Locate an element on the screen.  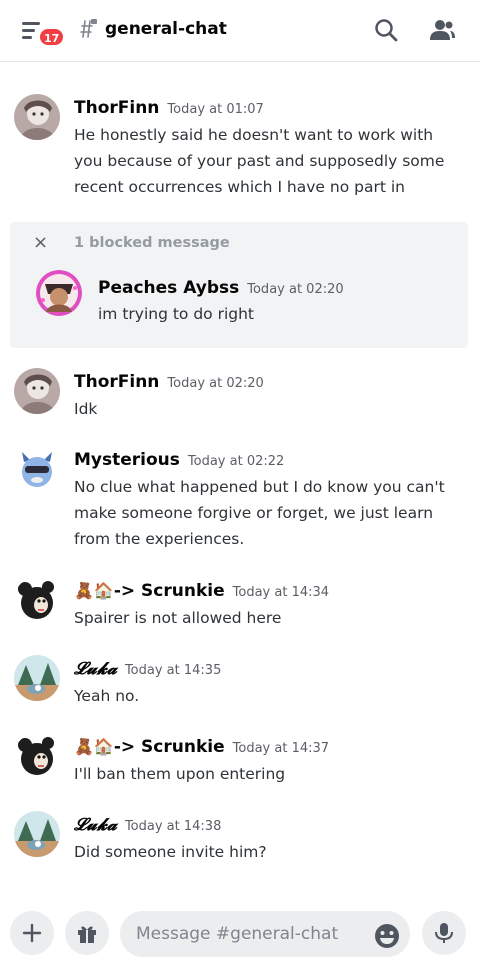
author-name: Mysterious is located at coordinates (127, 460).